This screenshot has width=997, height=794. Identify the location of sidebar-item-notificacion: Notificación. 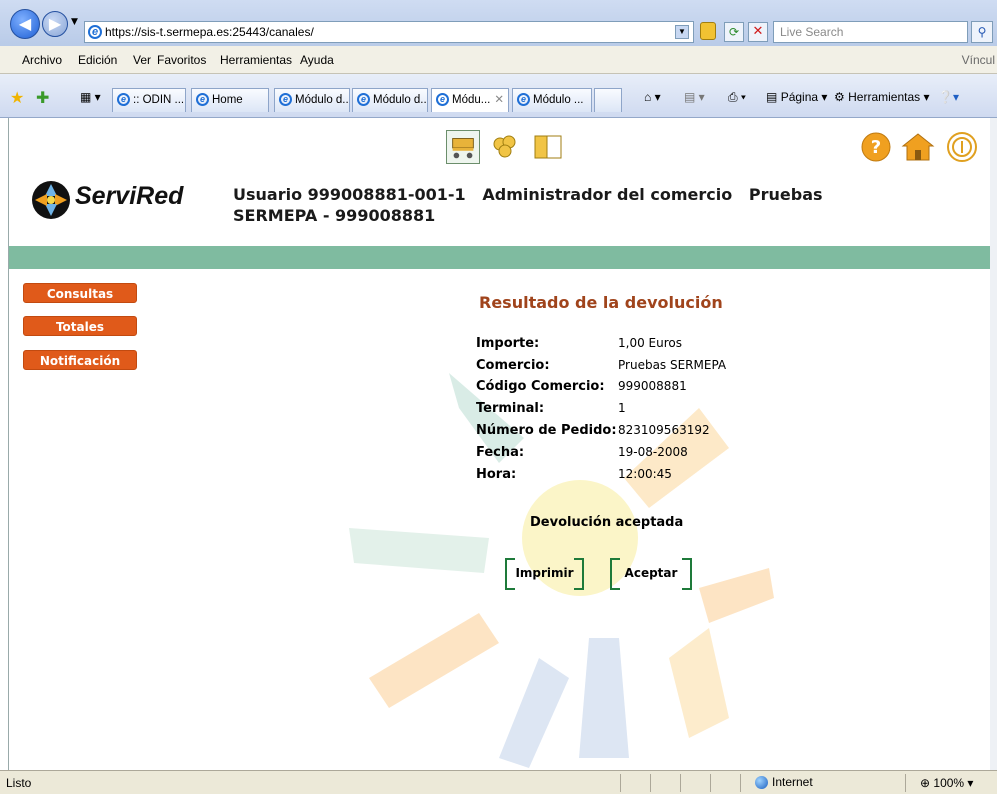
(80, 360).